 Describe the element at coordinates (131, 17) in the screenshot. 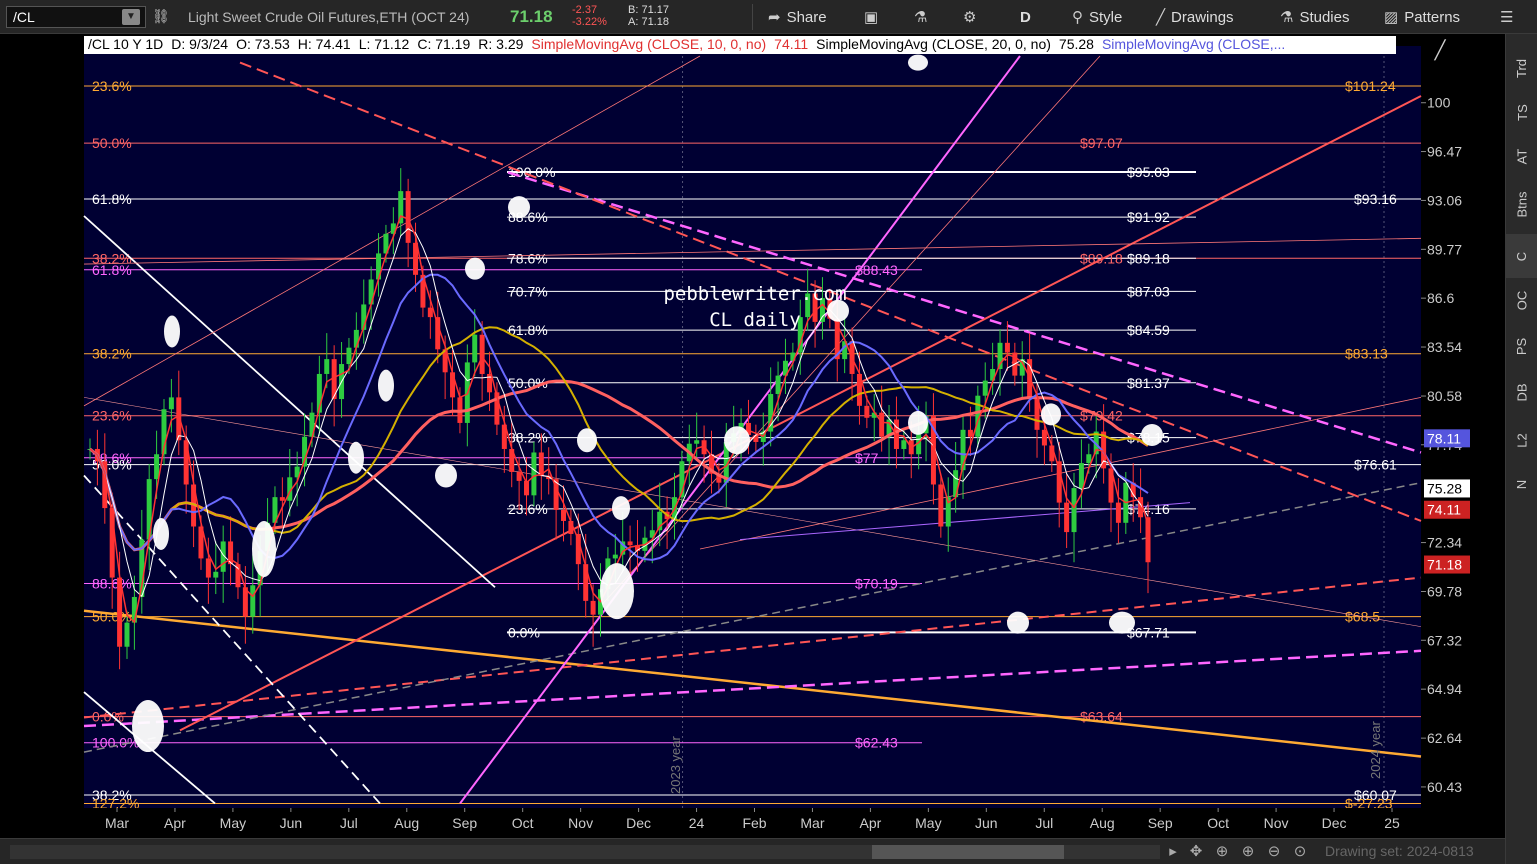

I see `symbol-dropdown-icon: ▼` at that location.